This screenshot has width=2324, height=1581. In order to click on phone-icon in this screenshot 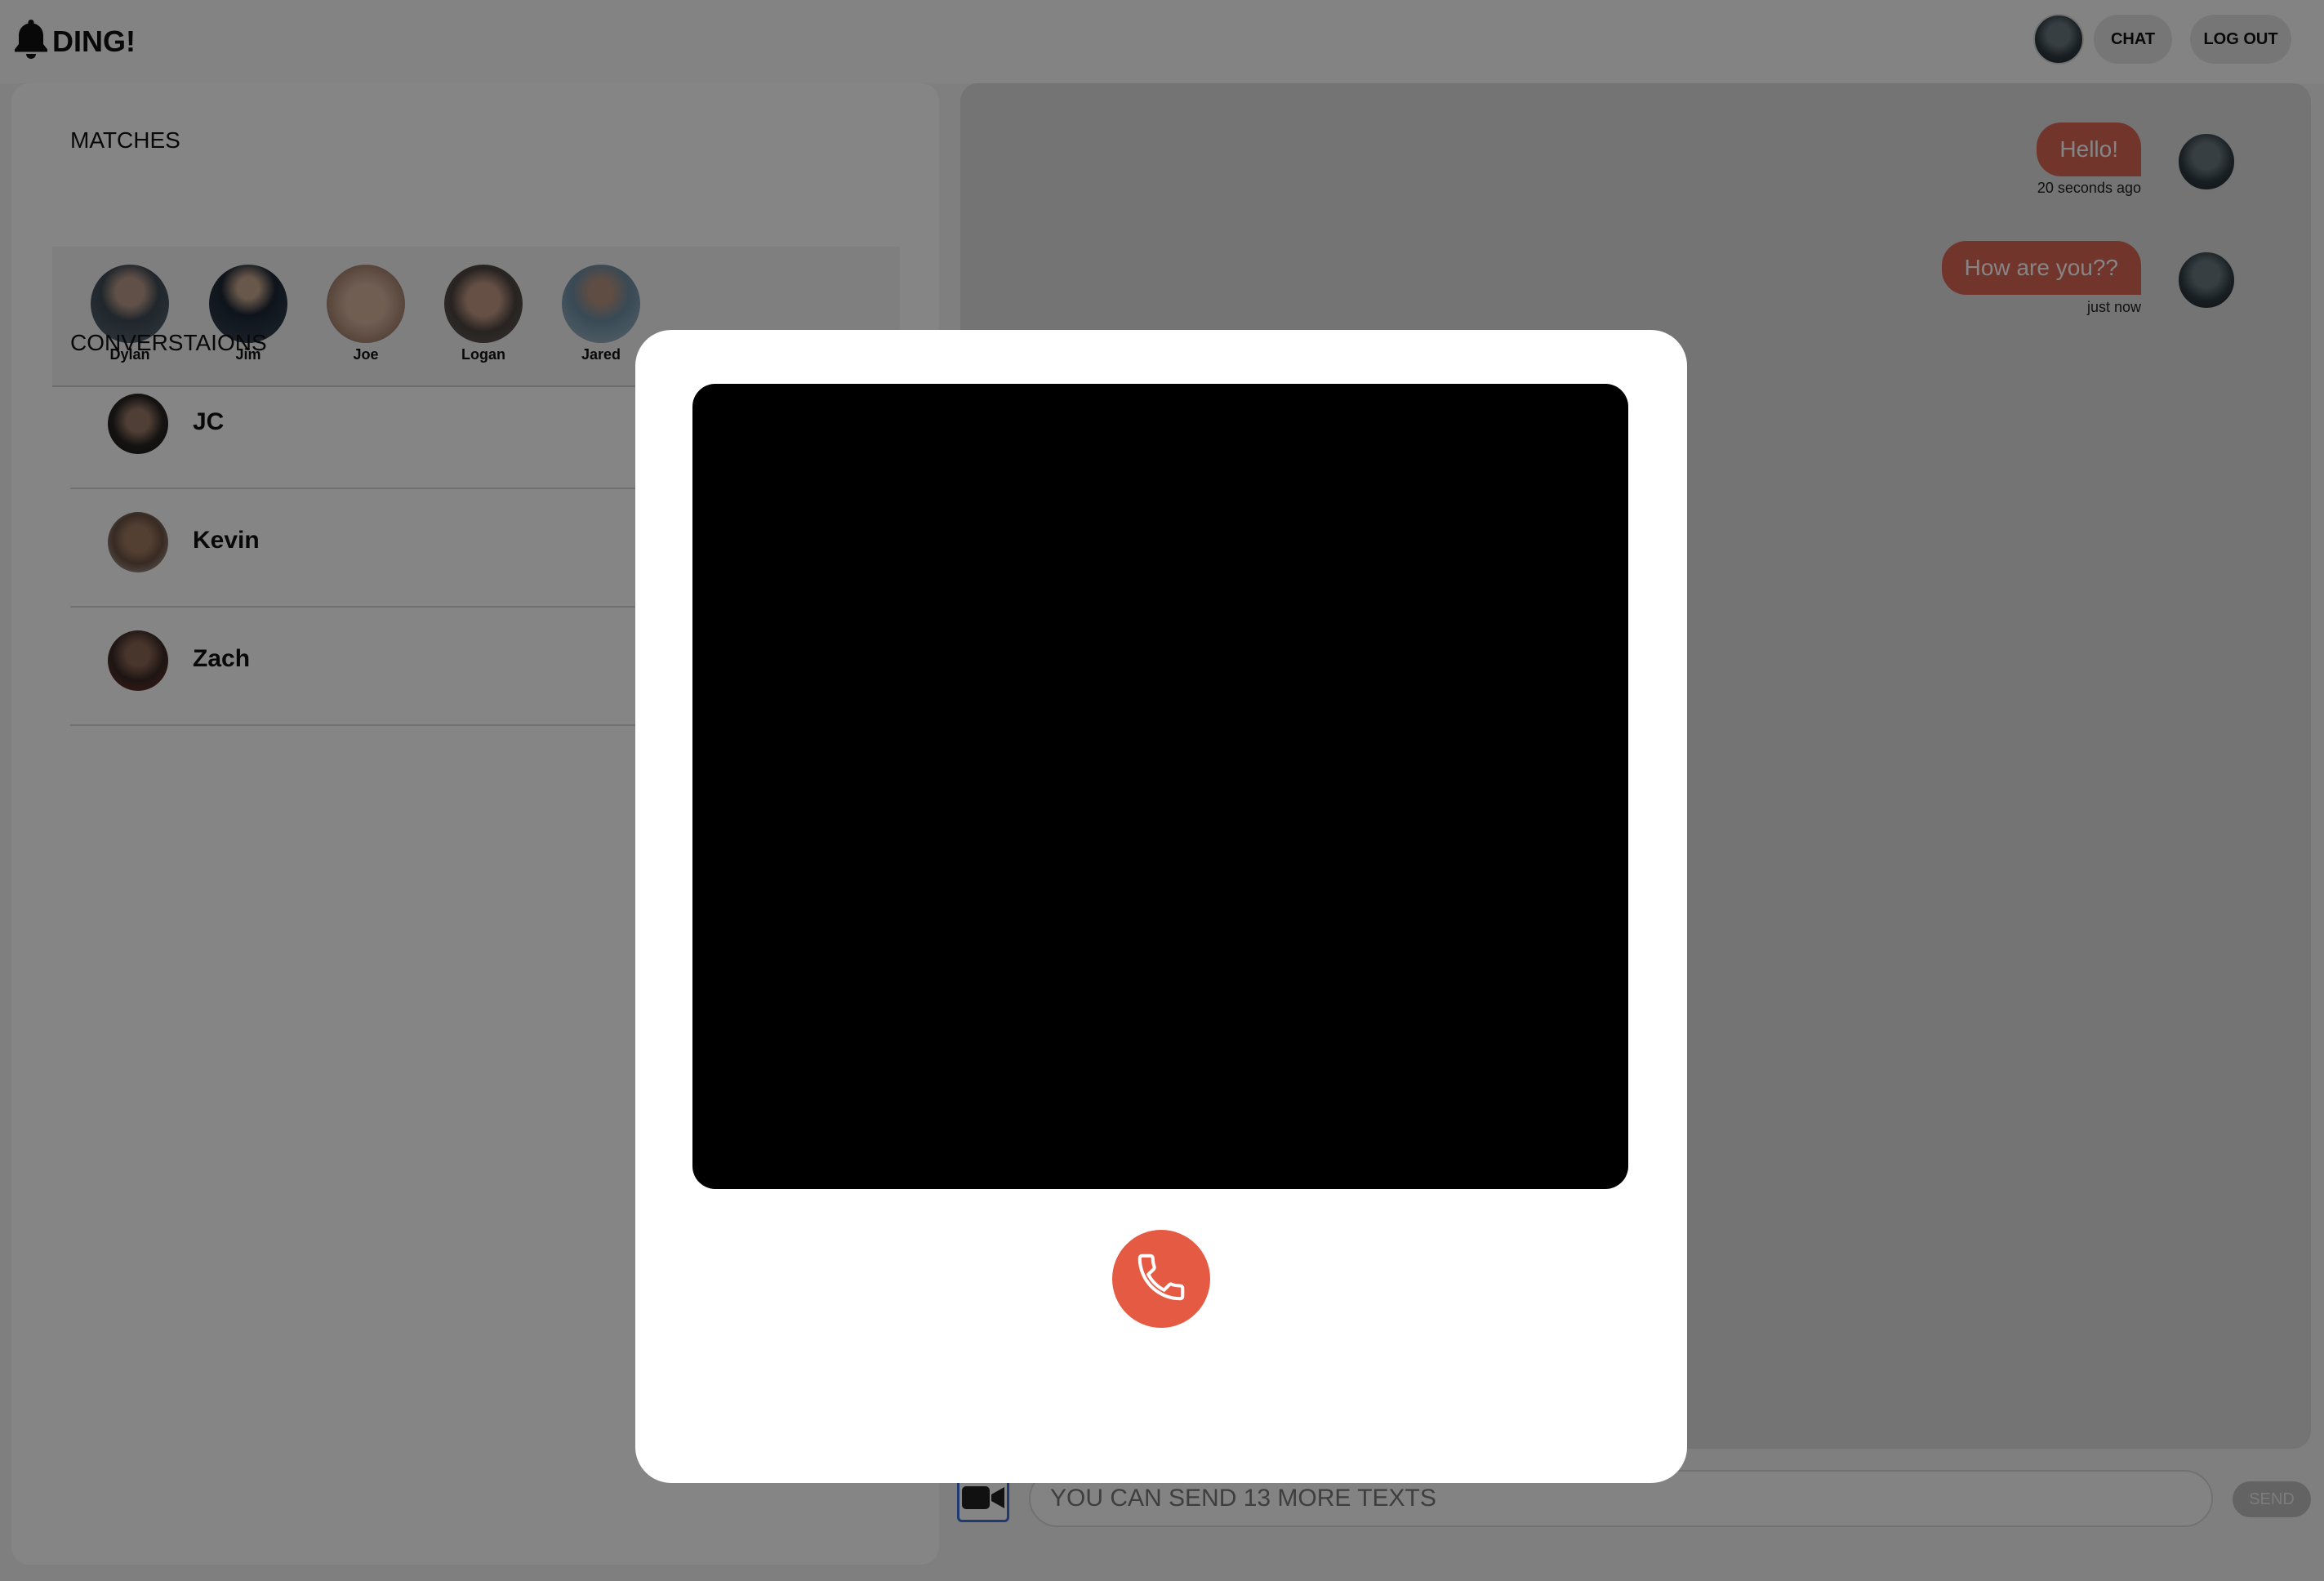, I will do `click(1161, 1280)`.